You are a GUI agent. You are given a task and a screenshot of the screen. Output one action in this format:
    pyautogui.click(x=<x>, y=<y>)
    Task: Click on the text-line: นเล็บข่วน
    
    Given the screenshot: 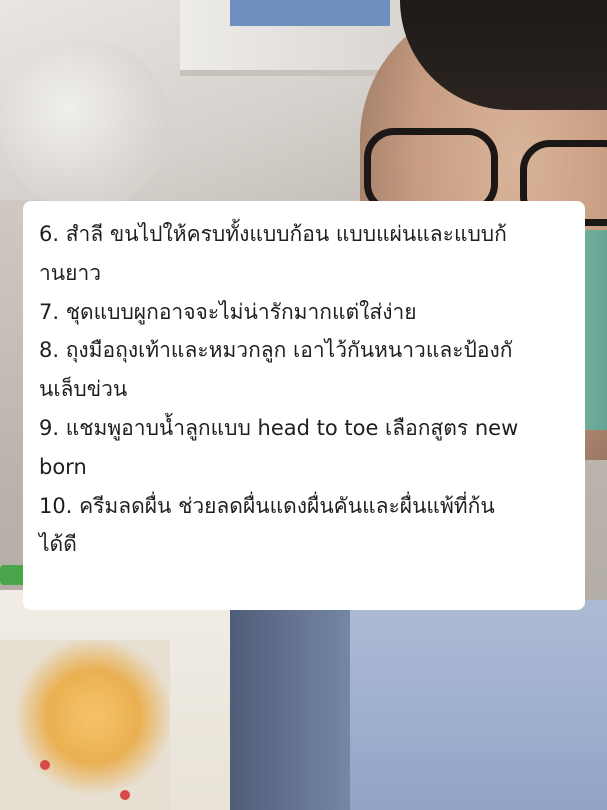 What is the action you would take?
    pyautogui.click(x=83, y=389)
    